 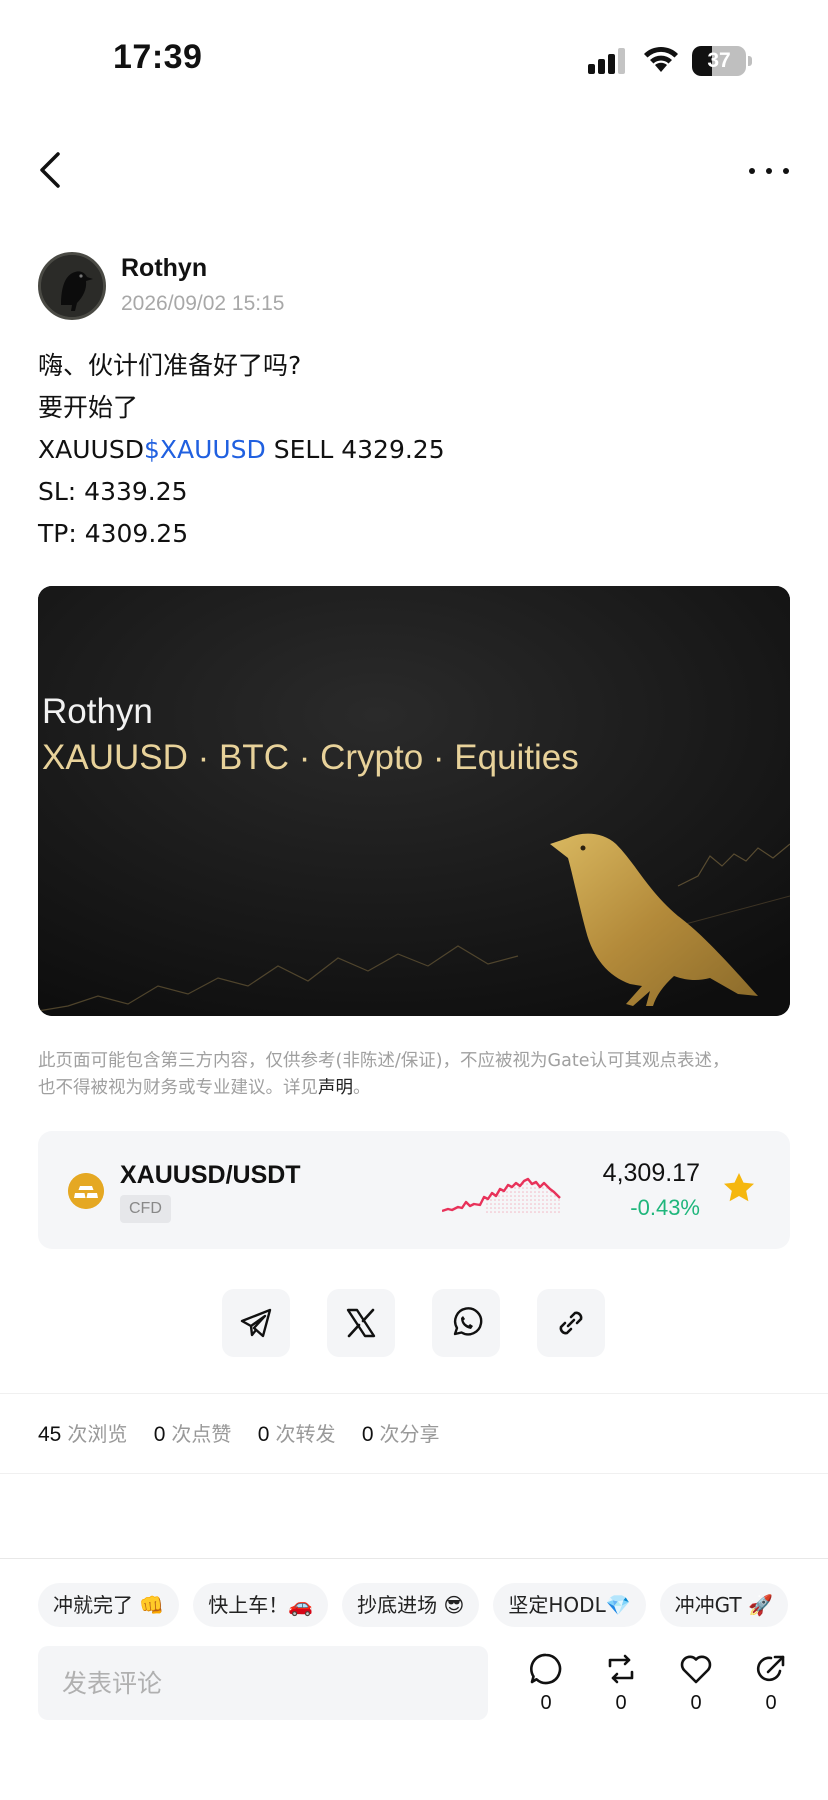 I want to click on quick-reply-chip: 抄底进场 😎, so click(x=411, y=1605).